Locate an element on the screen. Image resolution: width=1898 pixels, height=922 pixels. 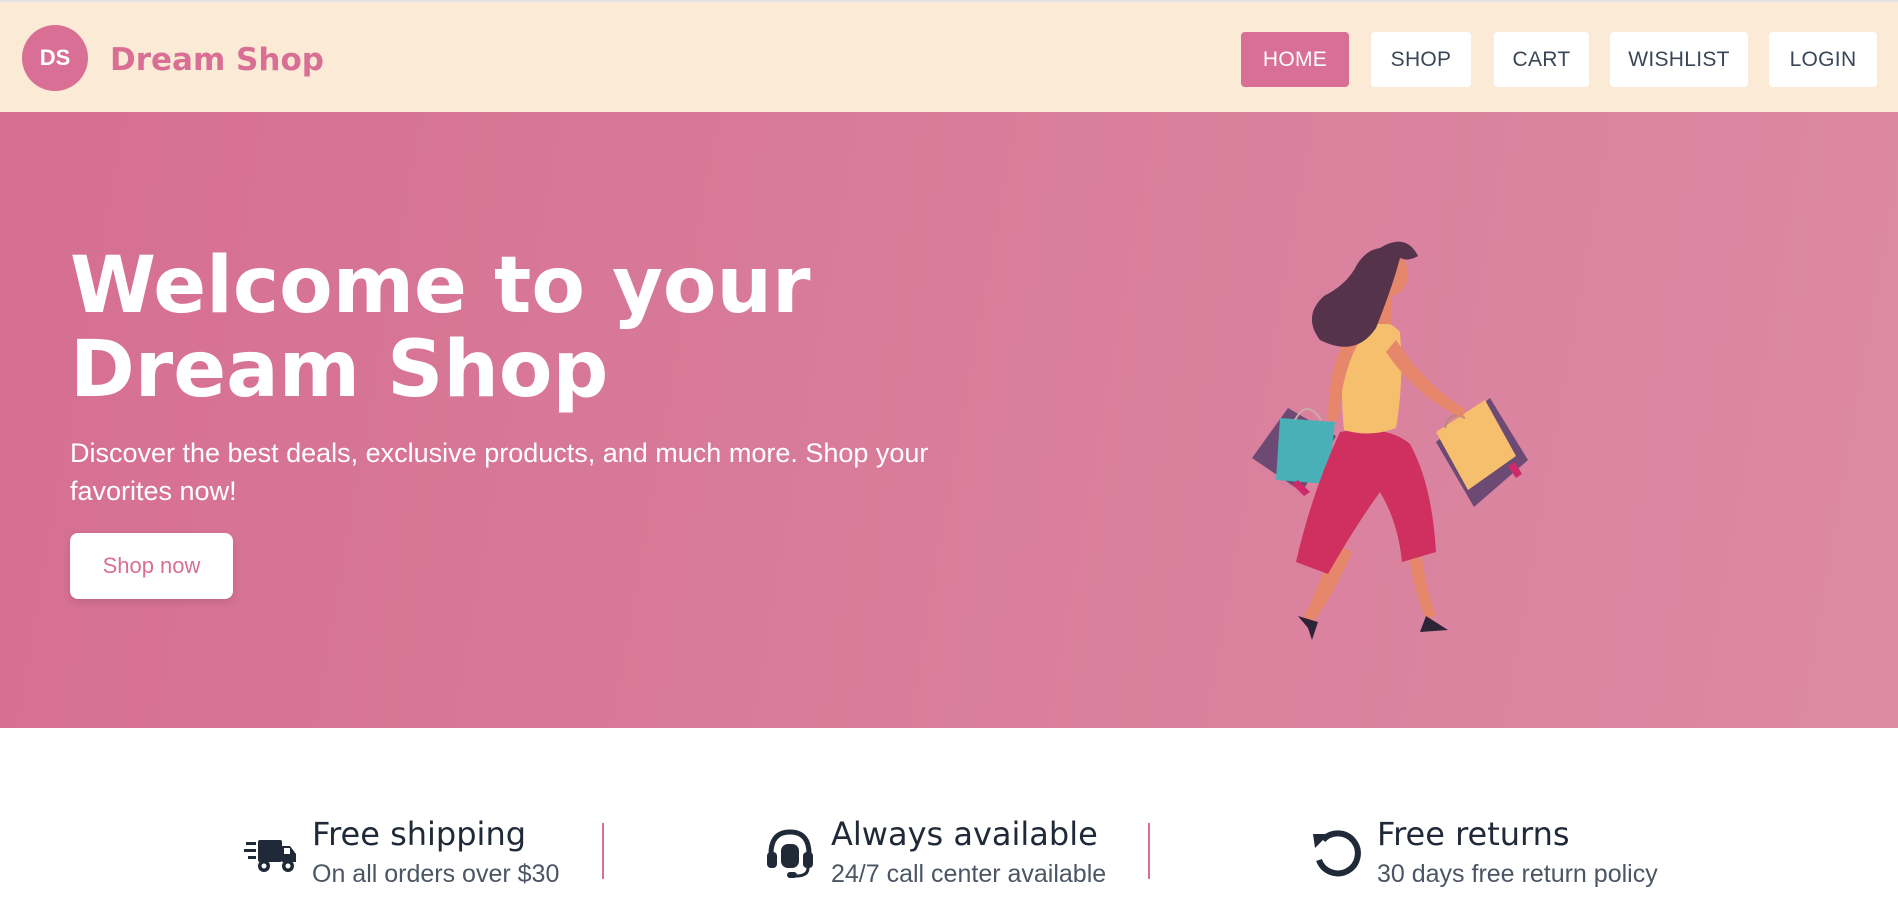
brand-name: Dream Shop is located at coordinates (217, 60).